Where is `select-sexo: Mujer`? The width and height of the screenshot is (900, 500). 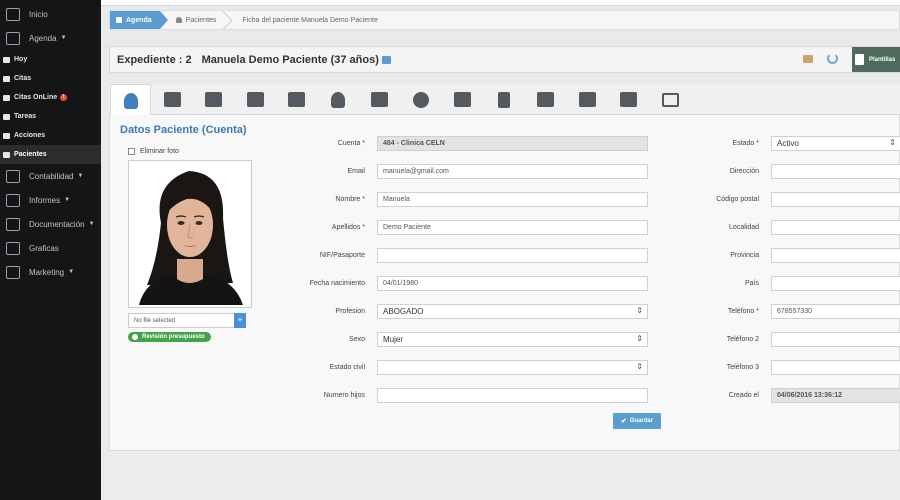
select-sexo: Mujer is located at coordinates (512, 339).